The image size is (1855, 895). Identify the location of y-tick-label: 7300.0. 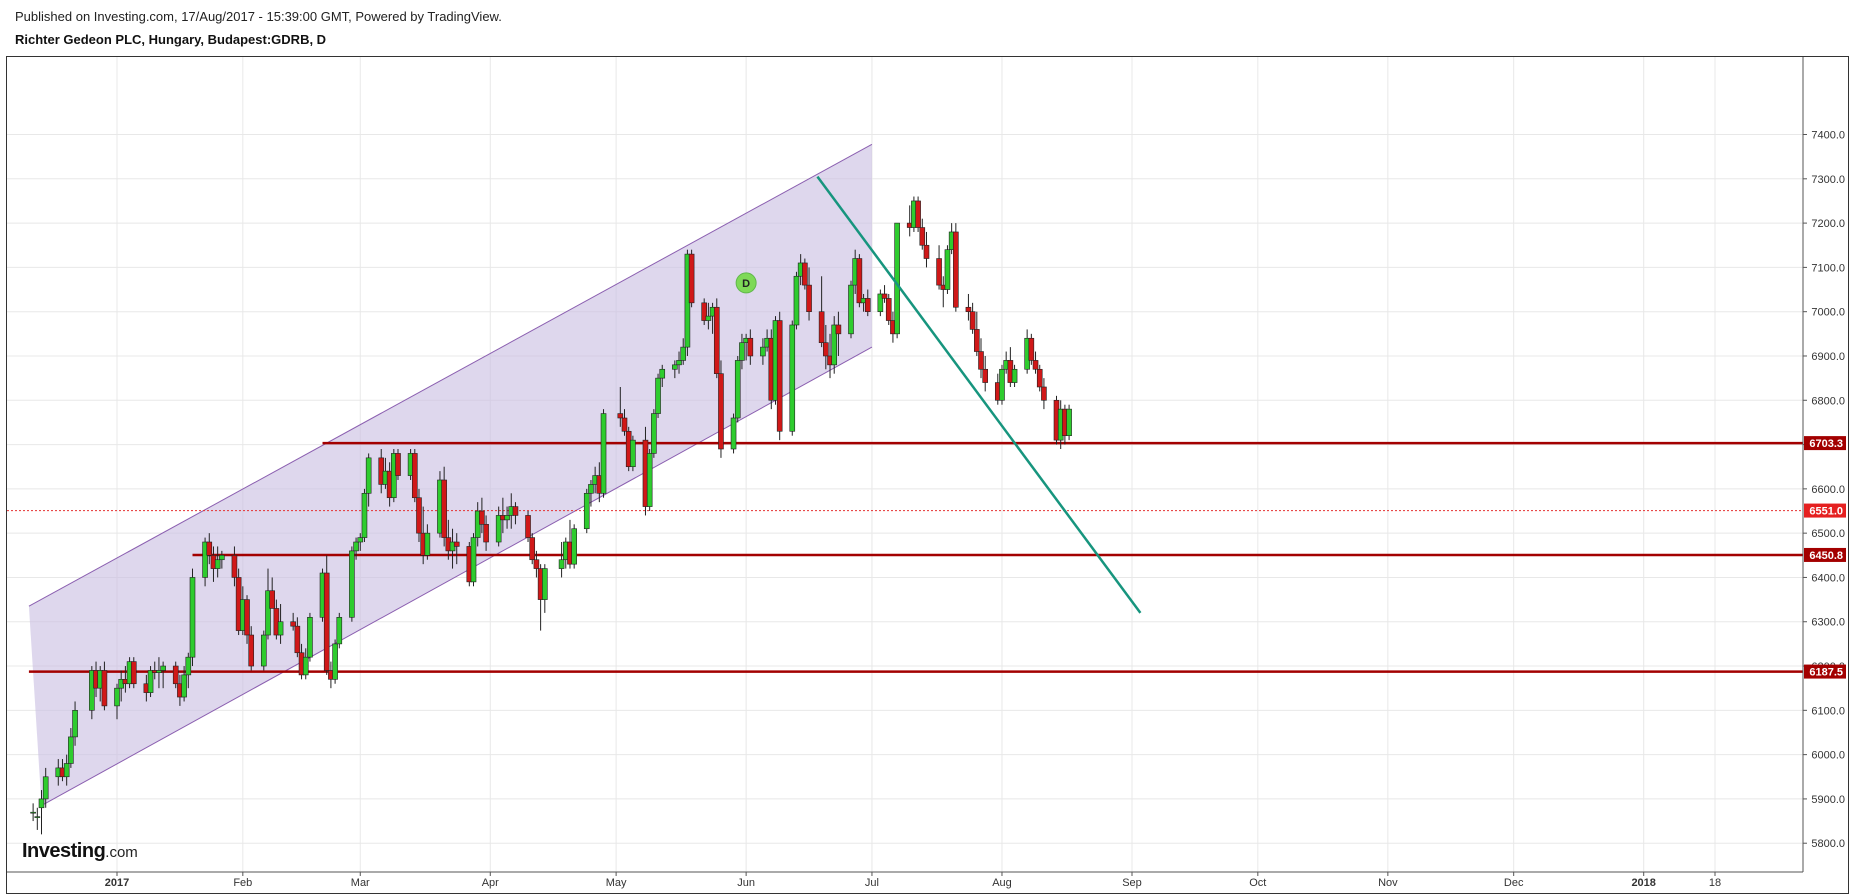
(1828, 180).